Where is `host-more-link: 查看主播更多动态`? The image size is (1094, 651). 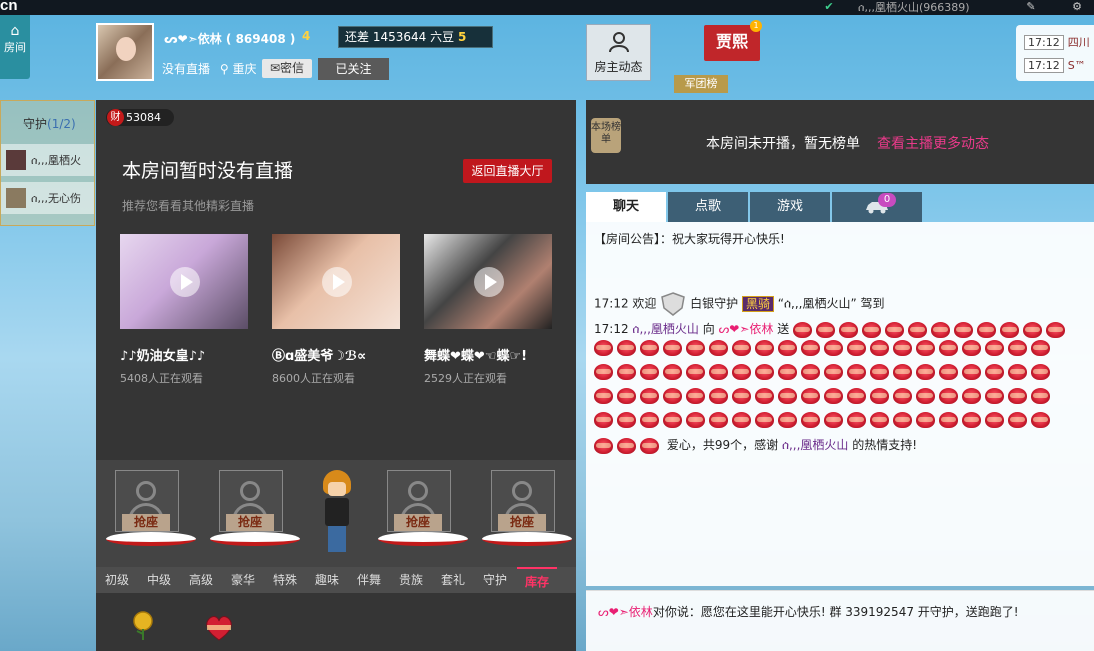
host-more-link: 查看主播更多动态 is located at coordinates (933, 143).